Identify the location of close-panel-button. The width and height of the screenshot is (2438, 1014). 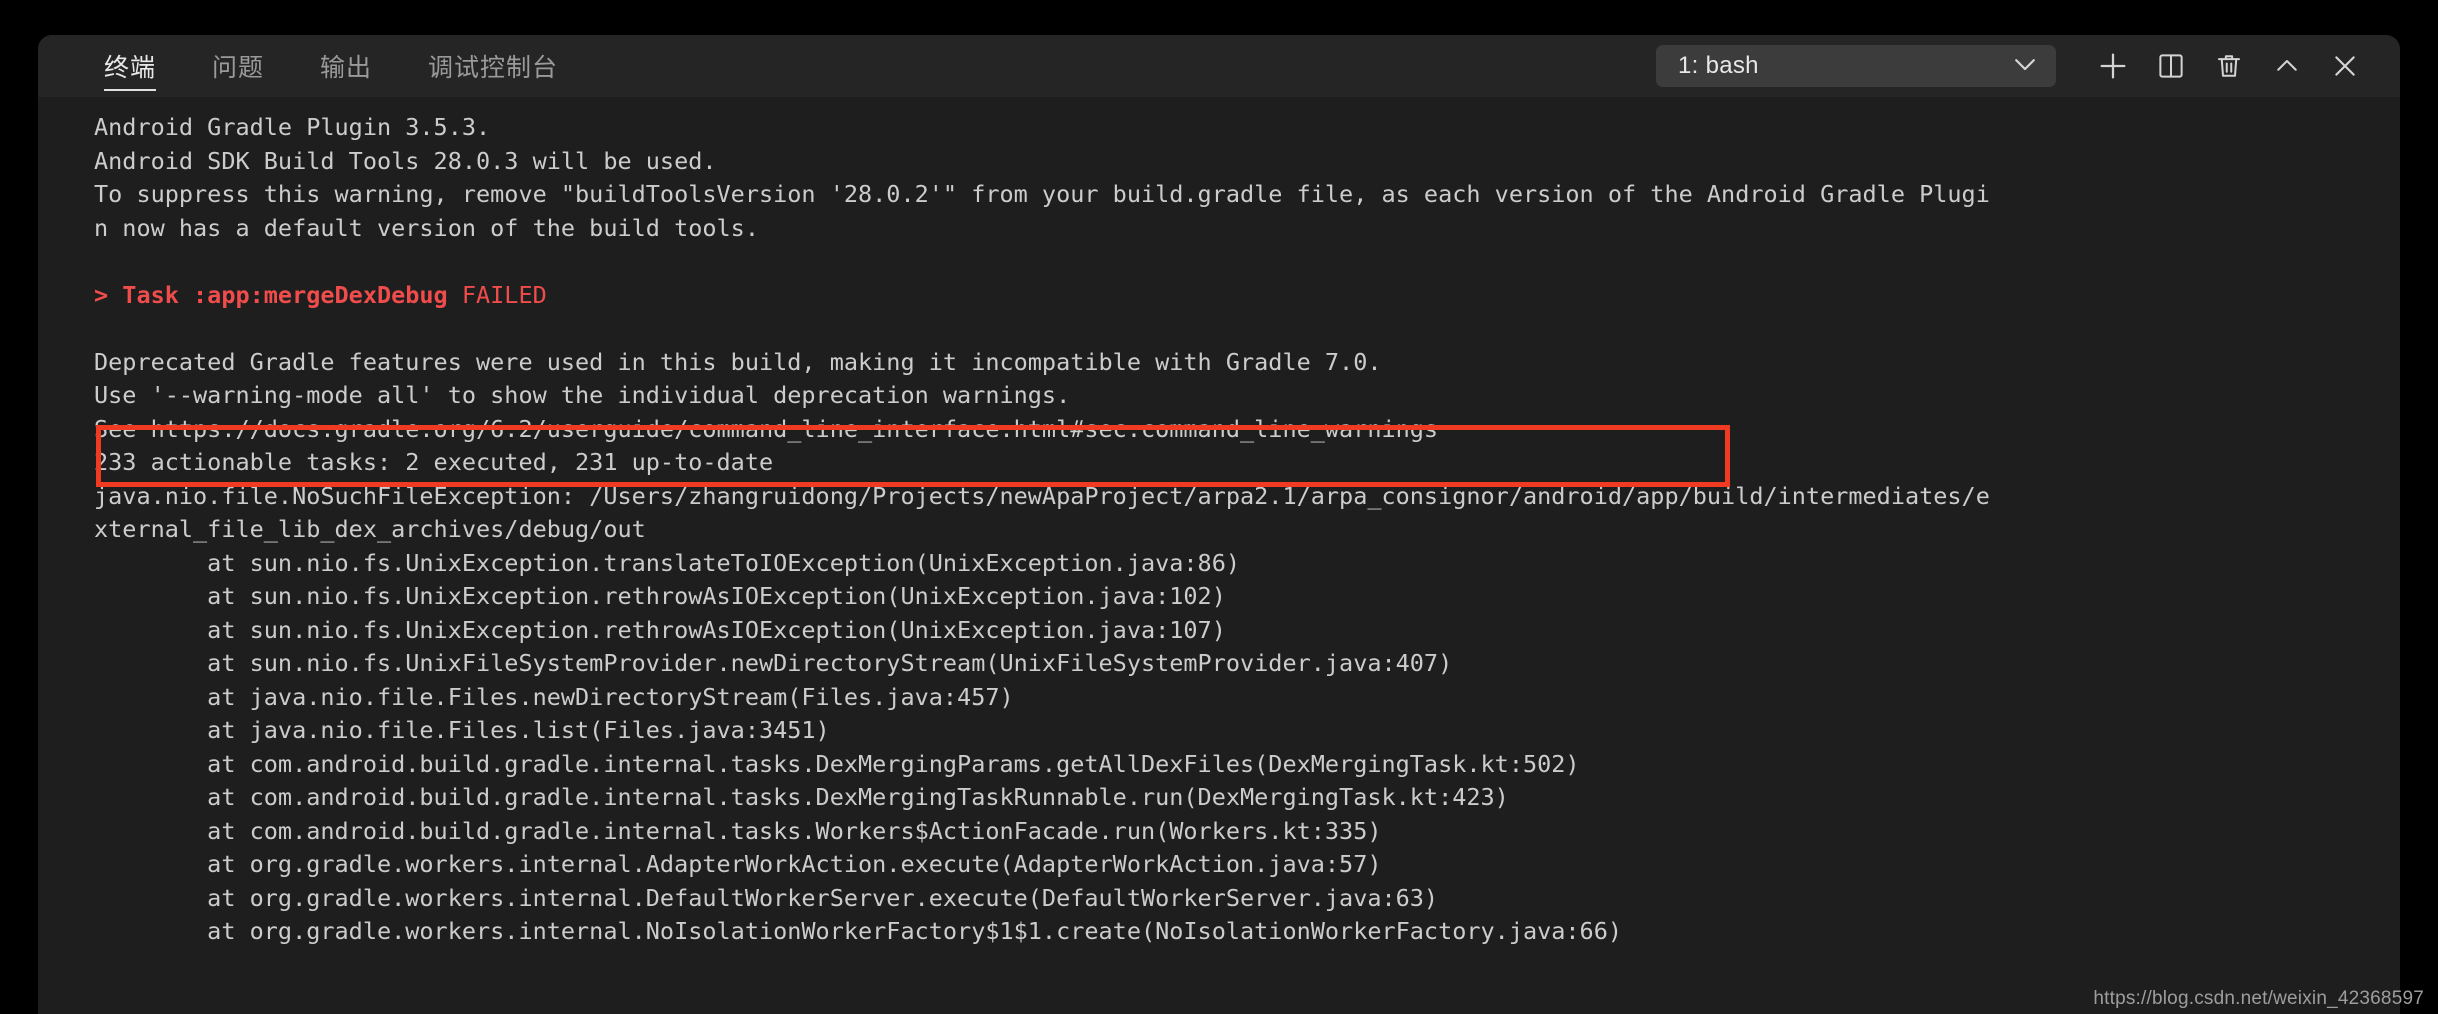
(2345, 66).